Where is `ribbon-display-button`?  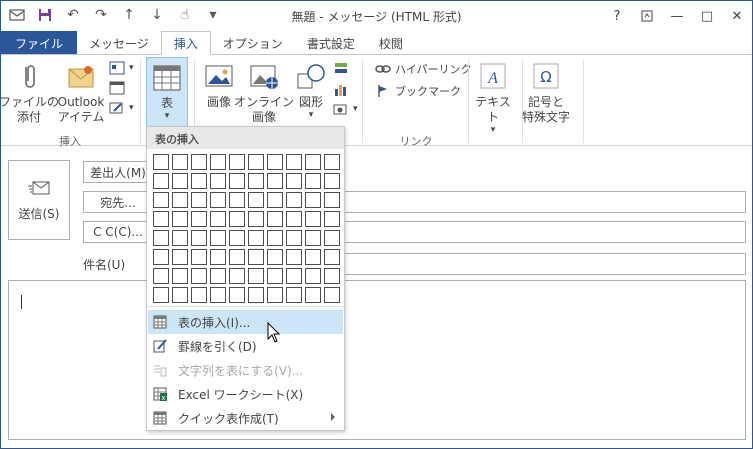 ribbon-display-button is located at coordinates (647, 16).